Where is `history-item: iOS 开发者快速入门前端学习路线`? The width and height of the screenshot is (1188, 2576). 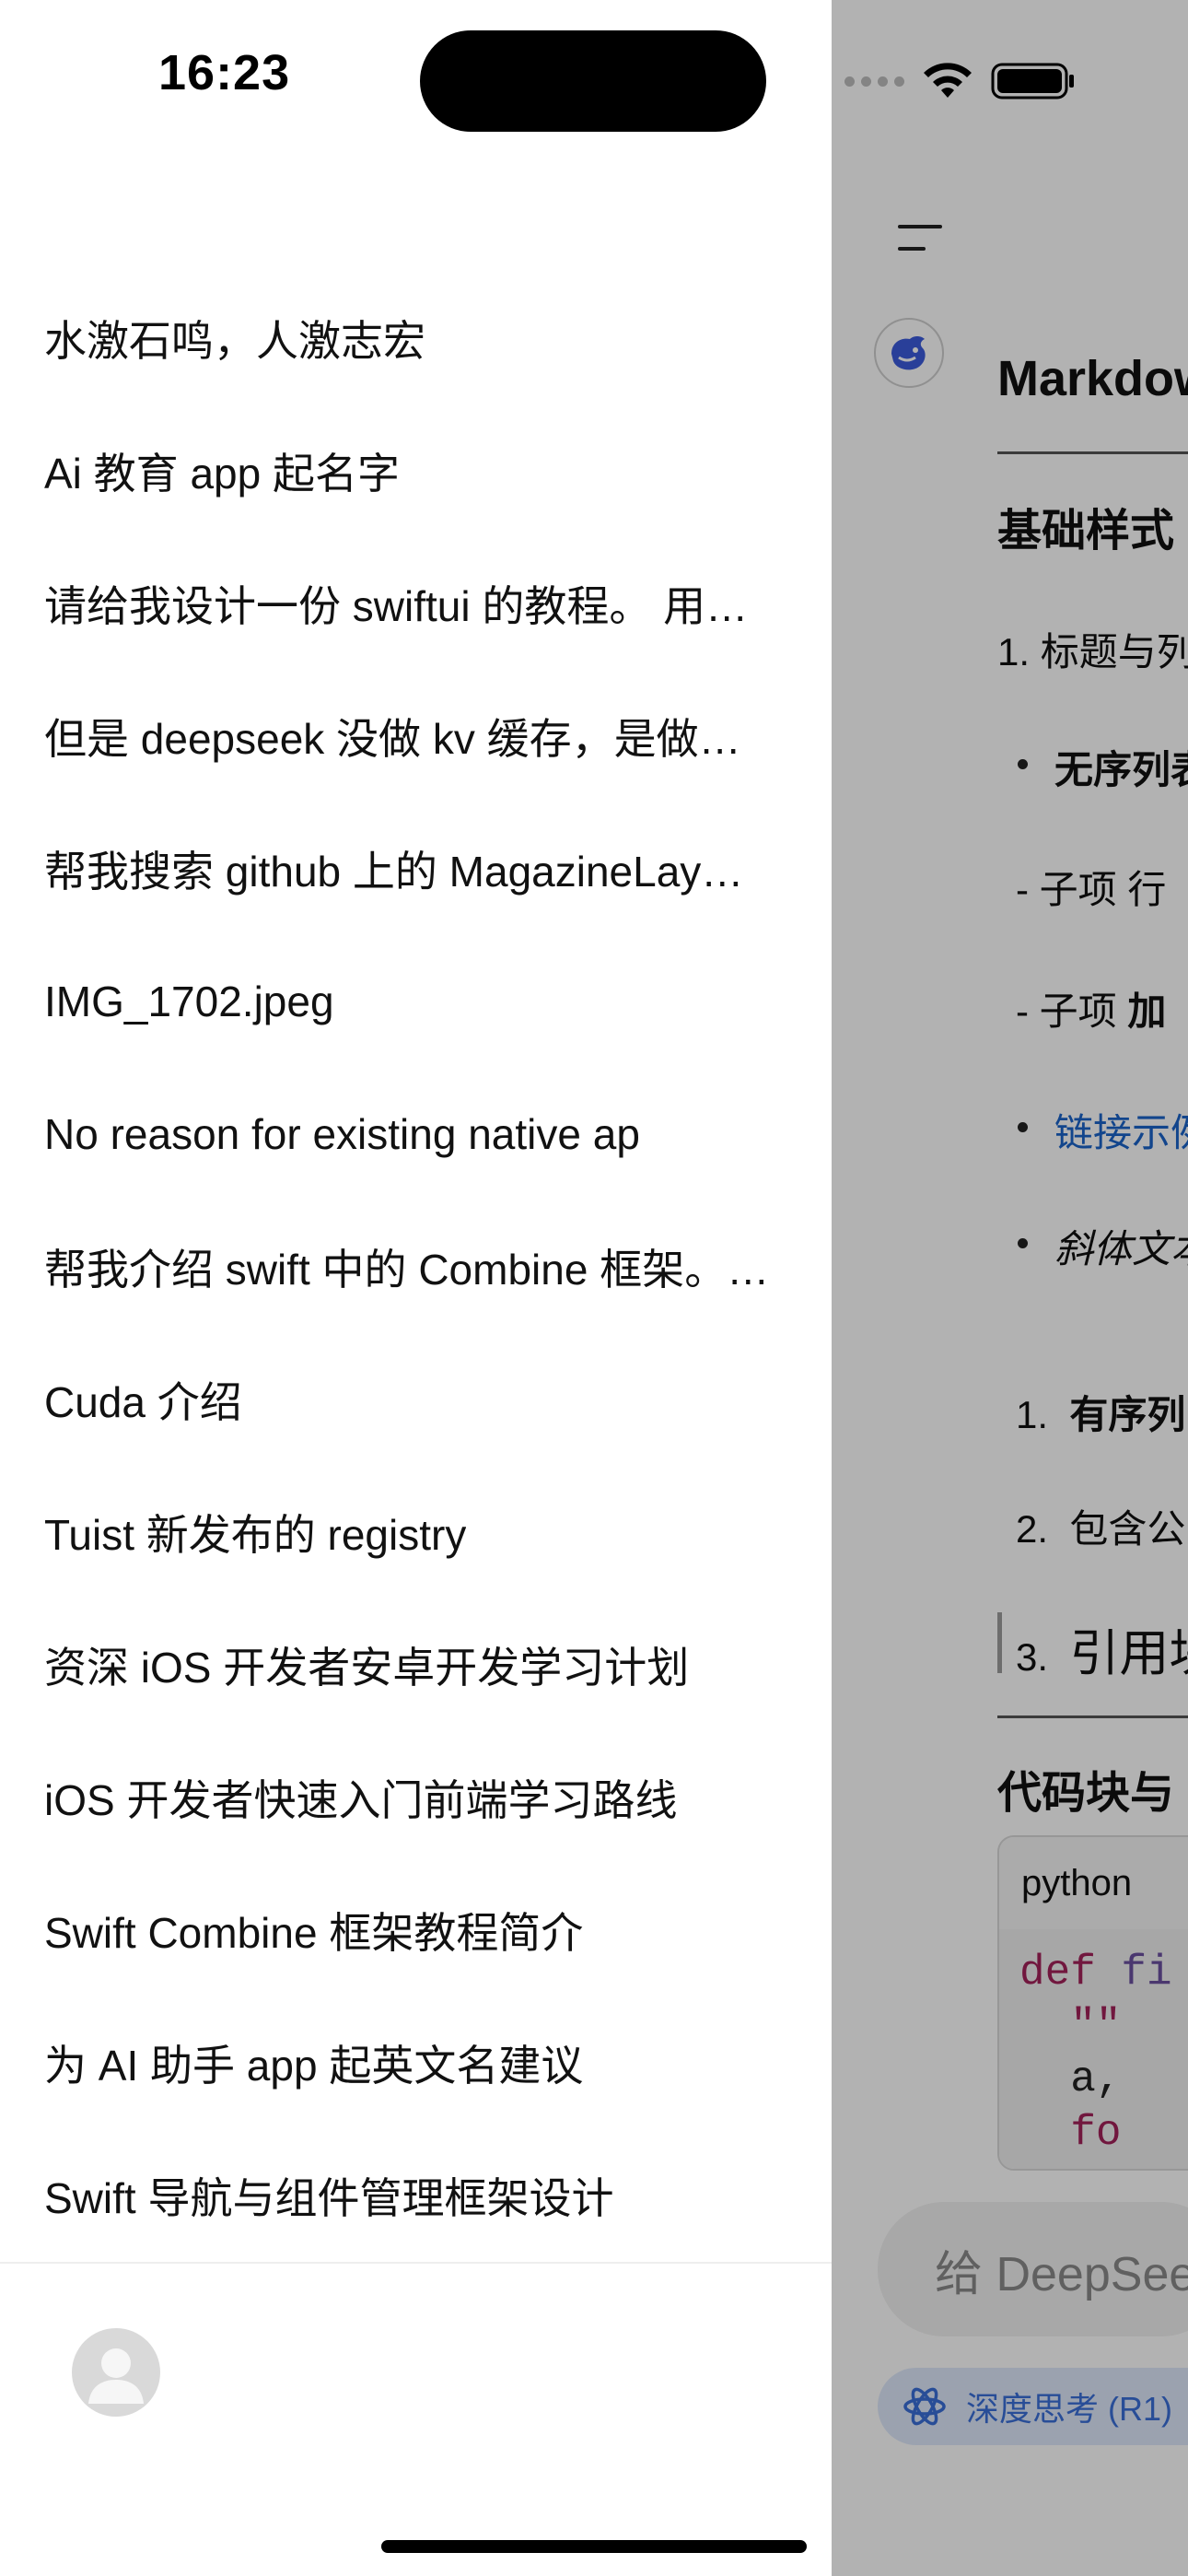
history-item: iOS 开发者快速入门前端学习路线 is located at coordinates (416, 1797).